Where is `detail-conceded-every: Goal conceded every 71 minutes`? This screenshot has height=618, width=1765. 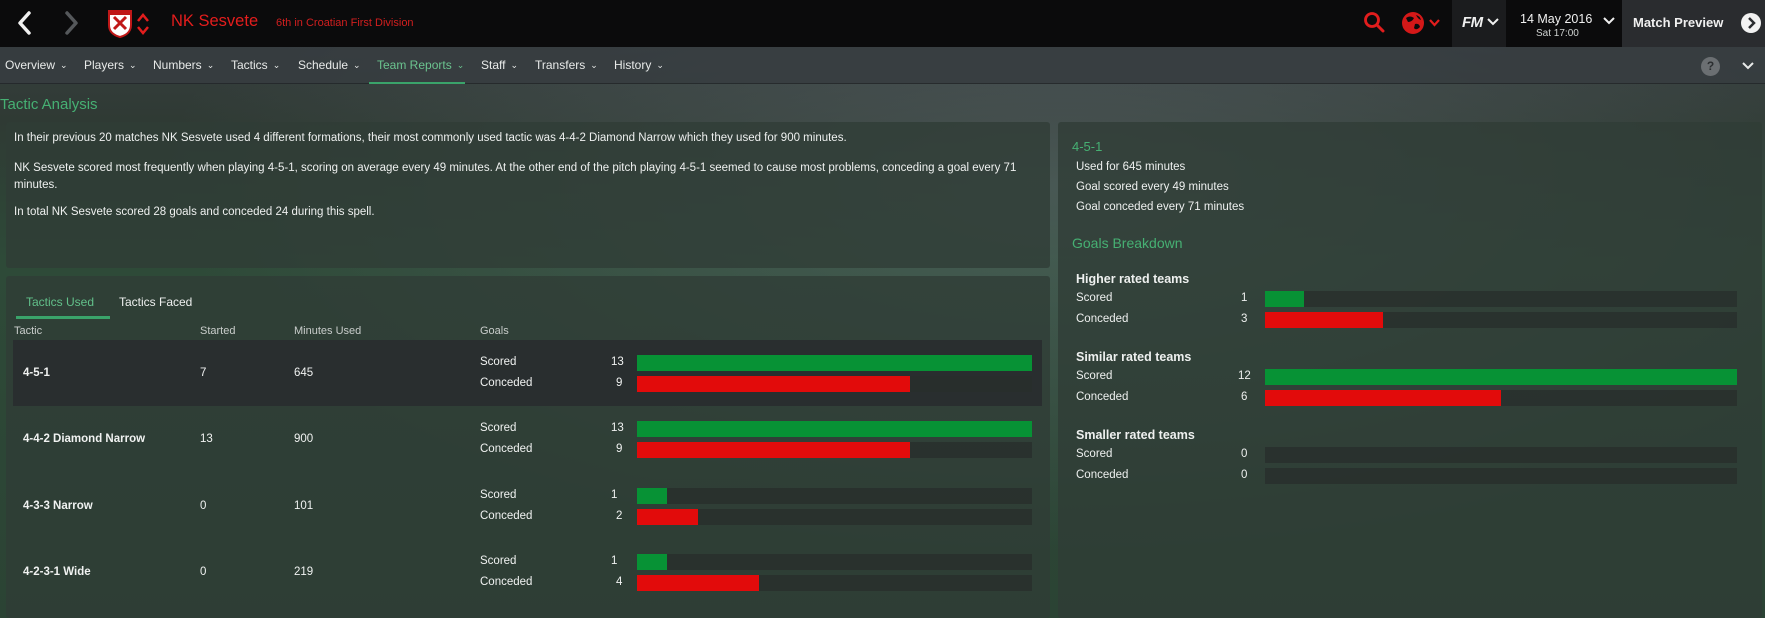 detail-conceded-every: Goal conceded every 71 minutes is located at coordinates (1160, 207).